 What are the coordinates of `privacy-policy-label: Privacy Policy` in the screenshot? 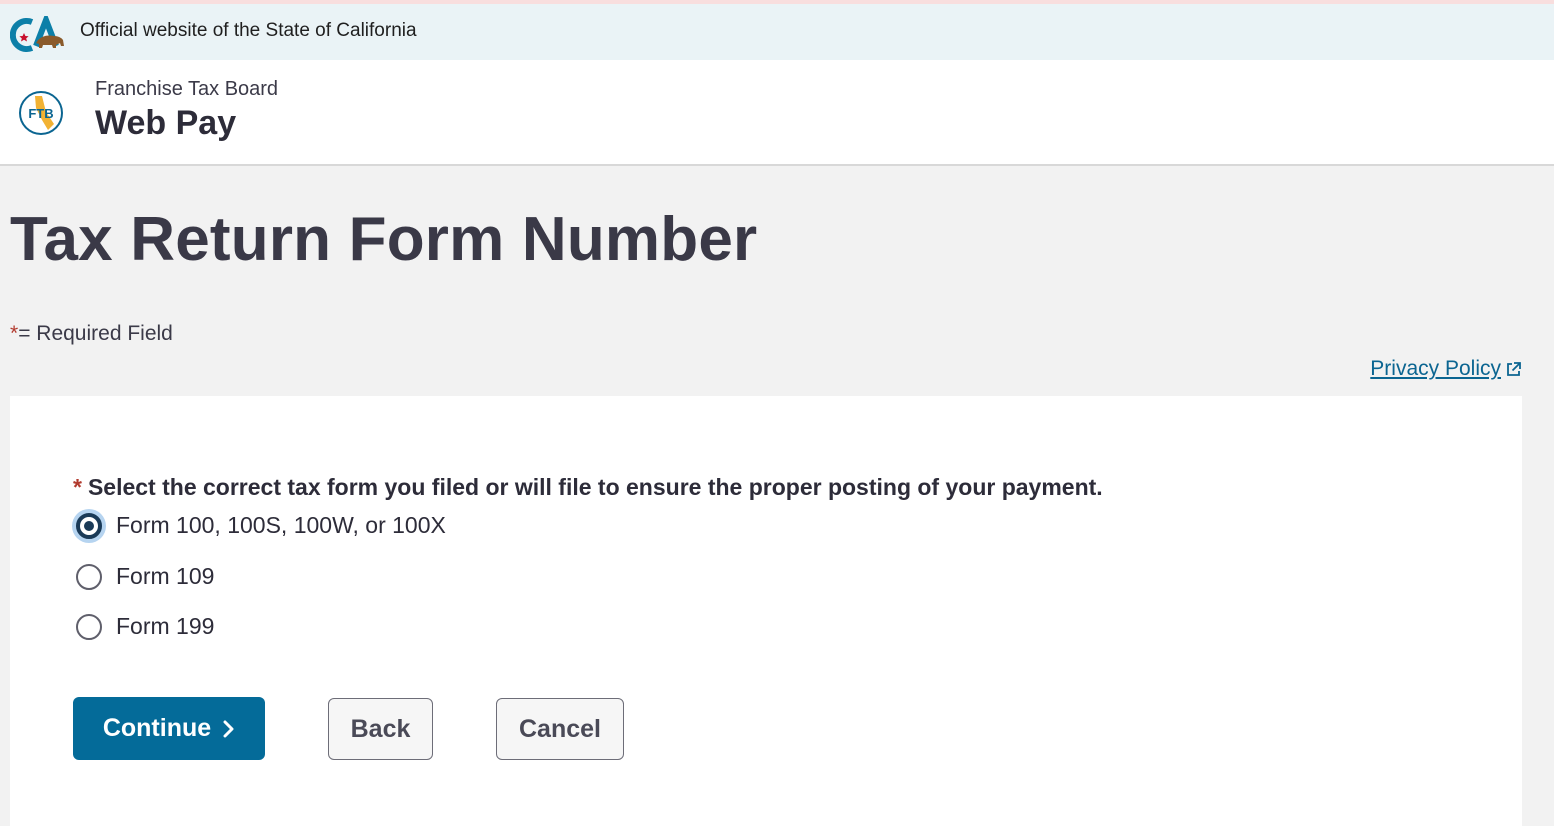 It's located at (1435, 368).